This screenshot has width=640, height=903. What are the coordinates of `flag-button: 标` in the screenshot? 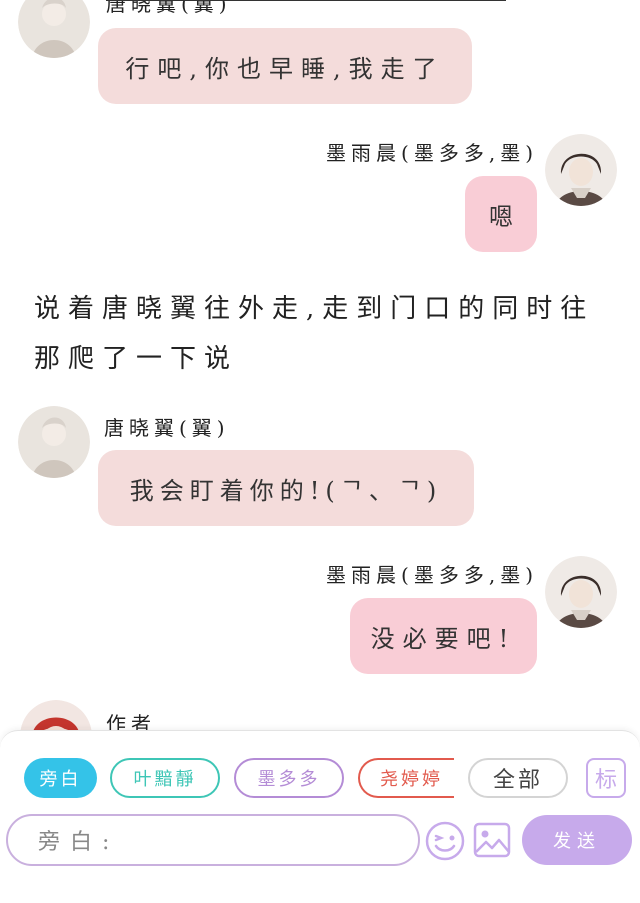 It's located at (606, 778).